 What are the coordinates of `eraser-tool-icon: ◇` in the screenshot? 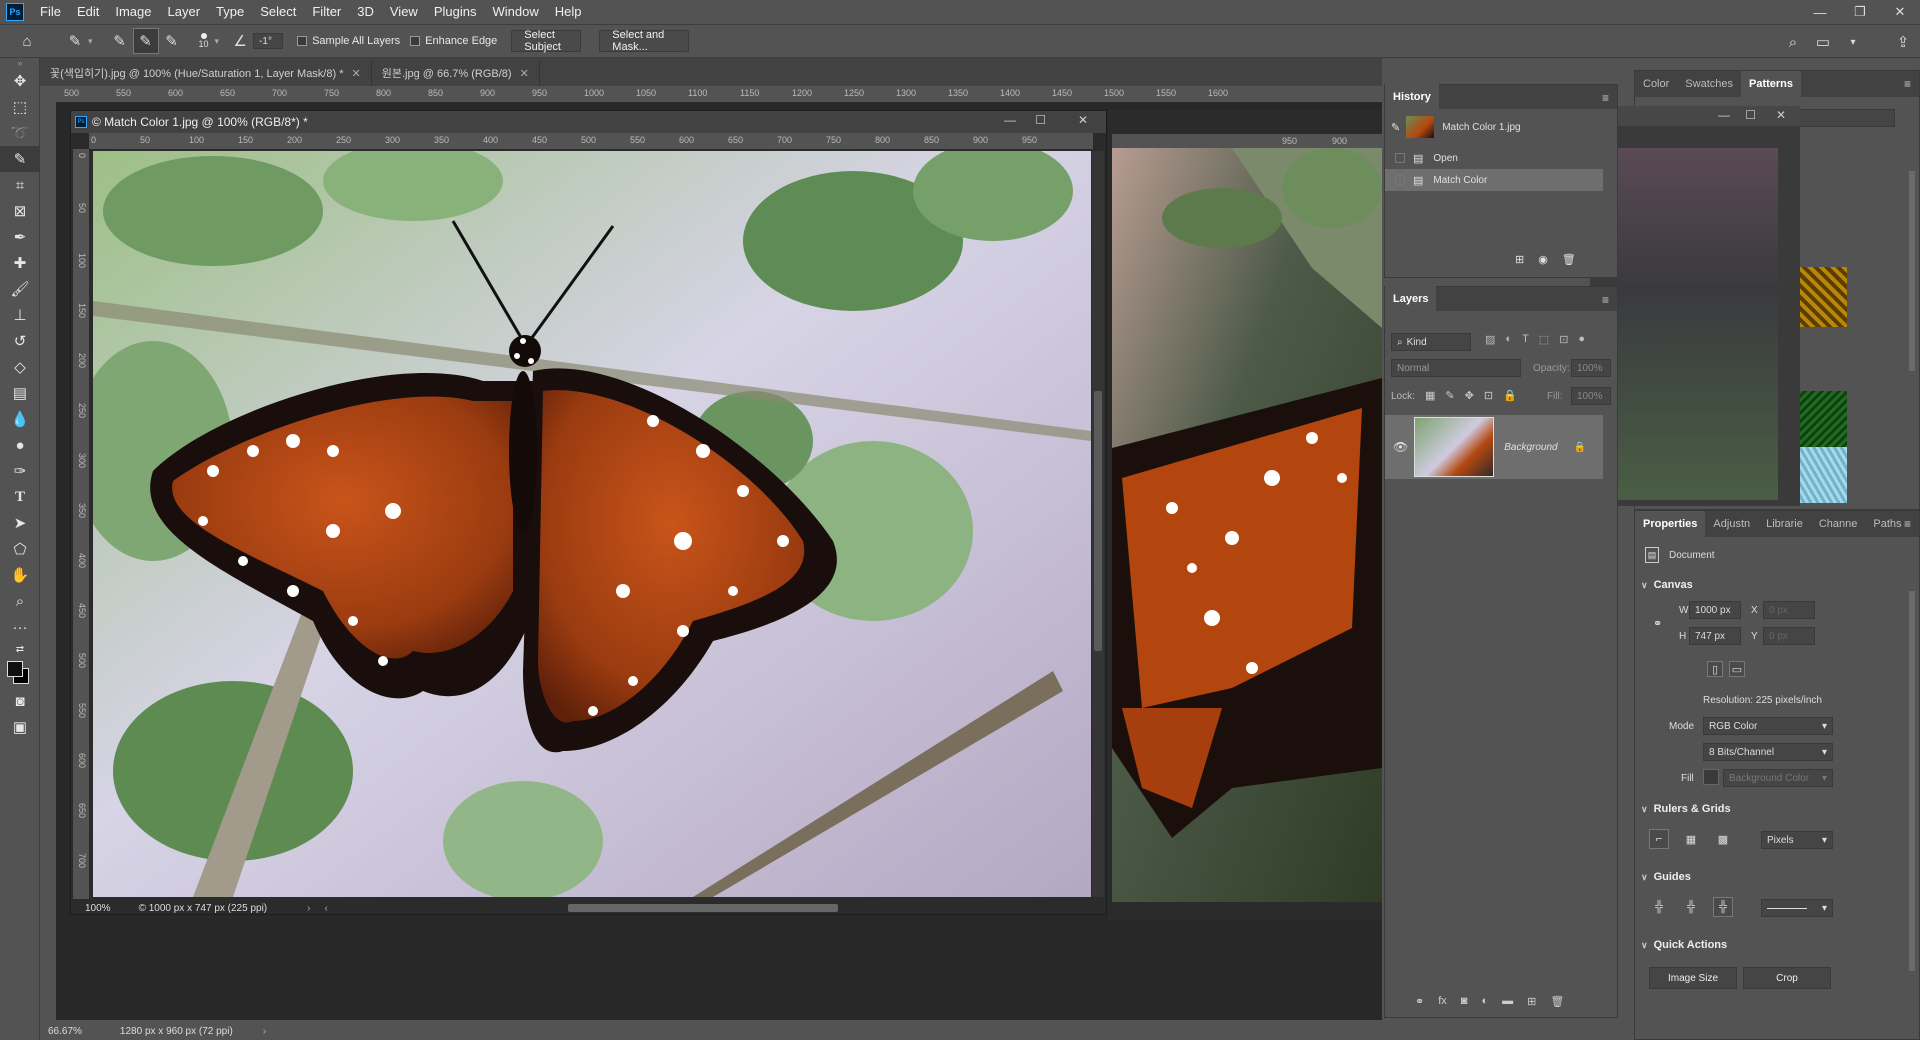 It's located at (20, 367).